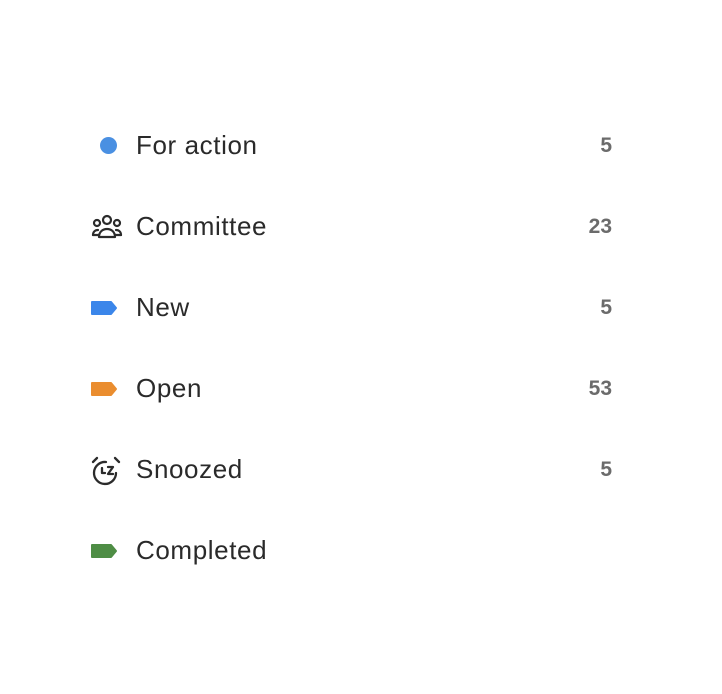  What do you see at coordinates (352, 145) in the screenshot?
I see `nav-item-for-action: For action 5` at bounding box center [352, 145].